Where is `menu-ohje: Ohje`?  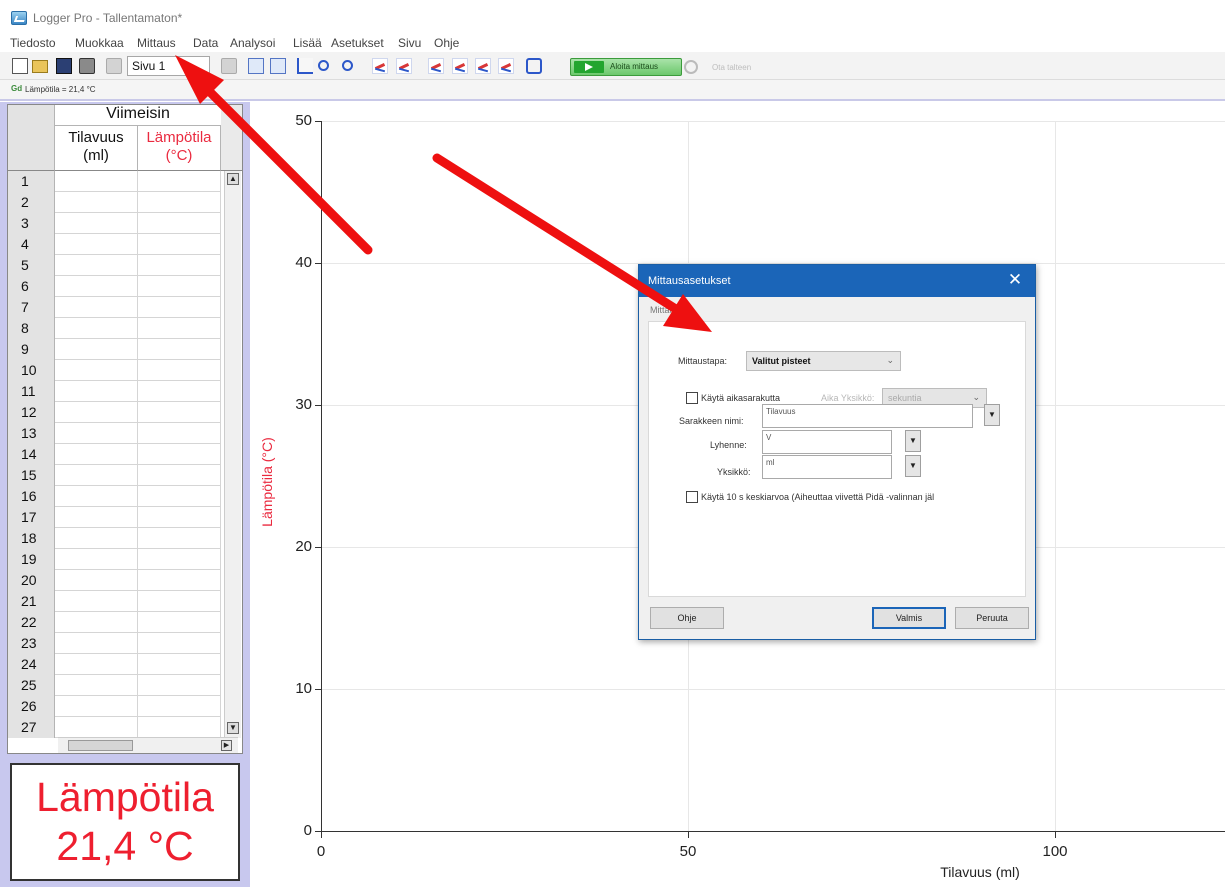
menu-ohje: Ohje is located at coordinates (446, 43).